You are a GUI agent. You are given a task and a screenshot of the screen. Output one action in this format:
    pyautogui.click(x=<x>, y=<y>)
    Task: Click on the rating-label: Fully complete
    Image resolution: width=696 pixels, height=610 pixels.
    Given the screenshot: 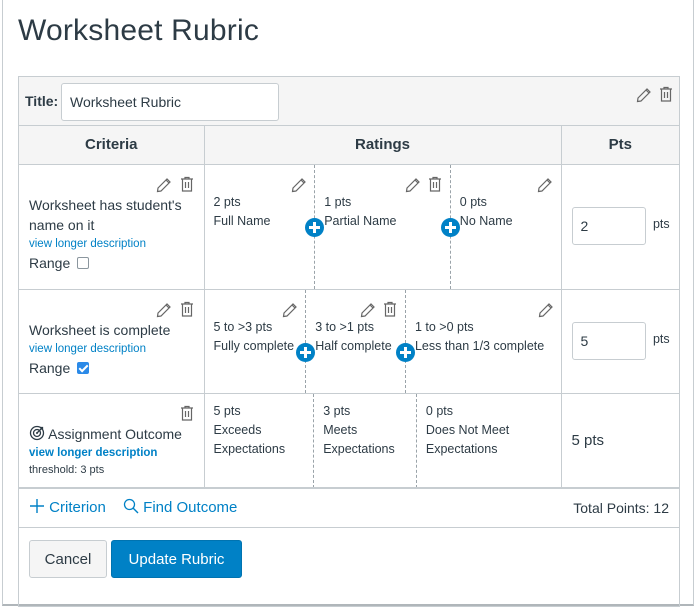 What is the action you would take?
    pyautogui.click(x=254, y=345)
    